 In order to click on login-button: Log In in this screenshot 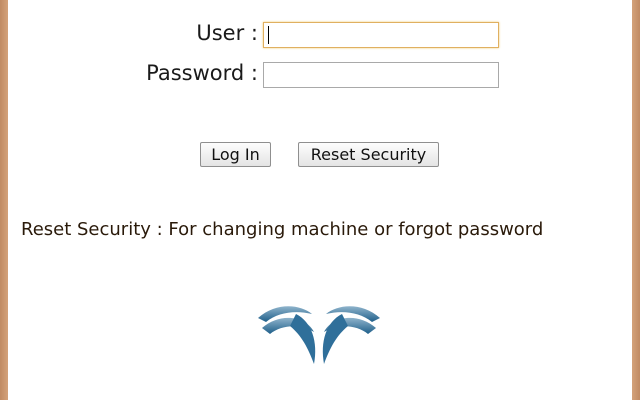, I will do `click(235, 154)`.